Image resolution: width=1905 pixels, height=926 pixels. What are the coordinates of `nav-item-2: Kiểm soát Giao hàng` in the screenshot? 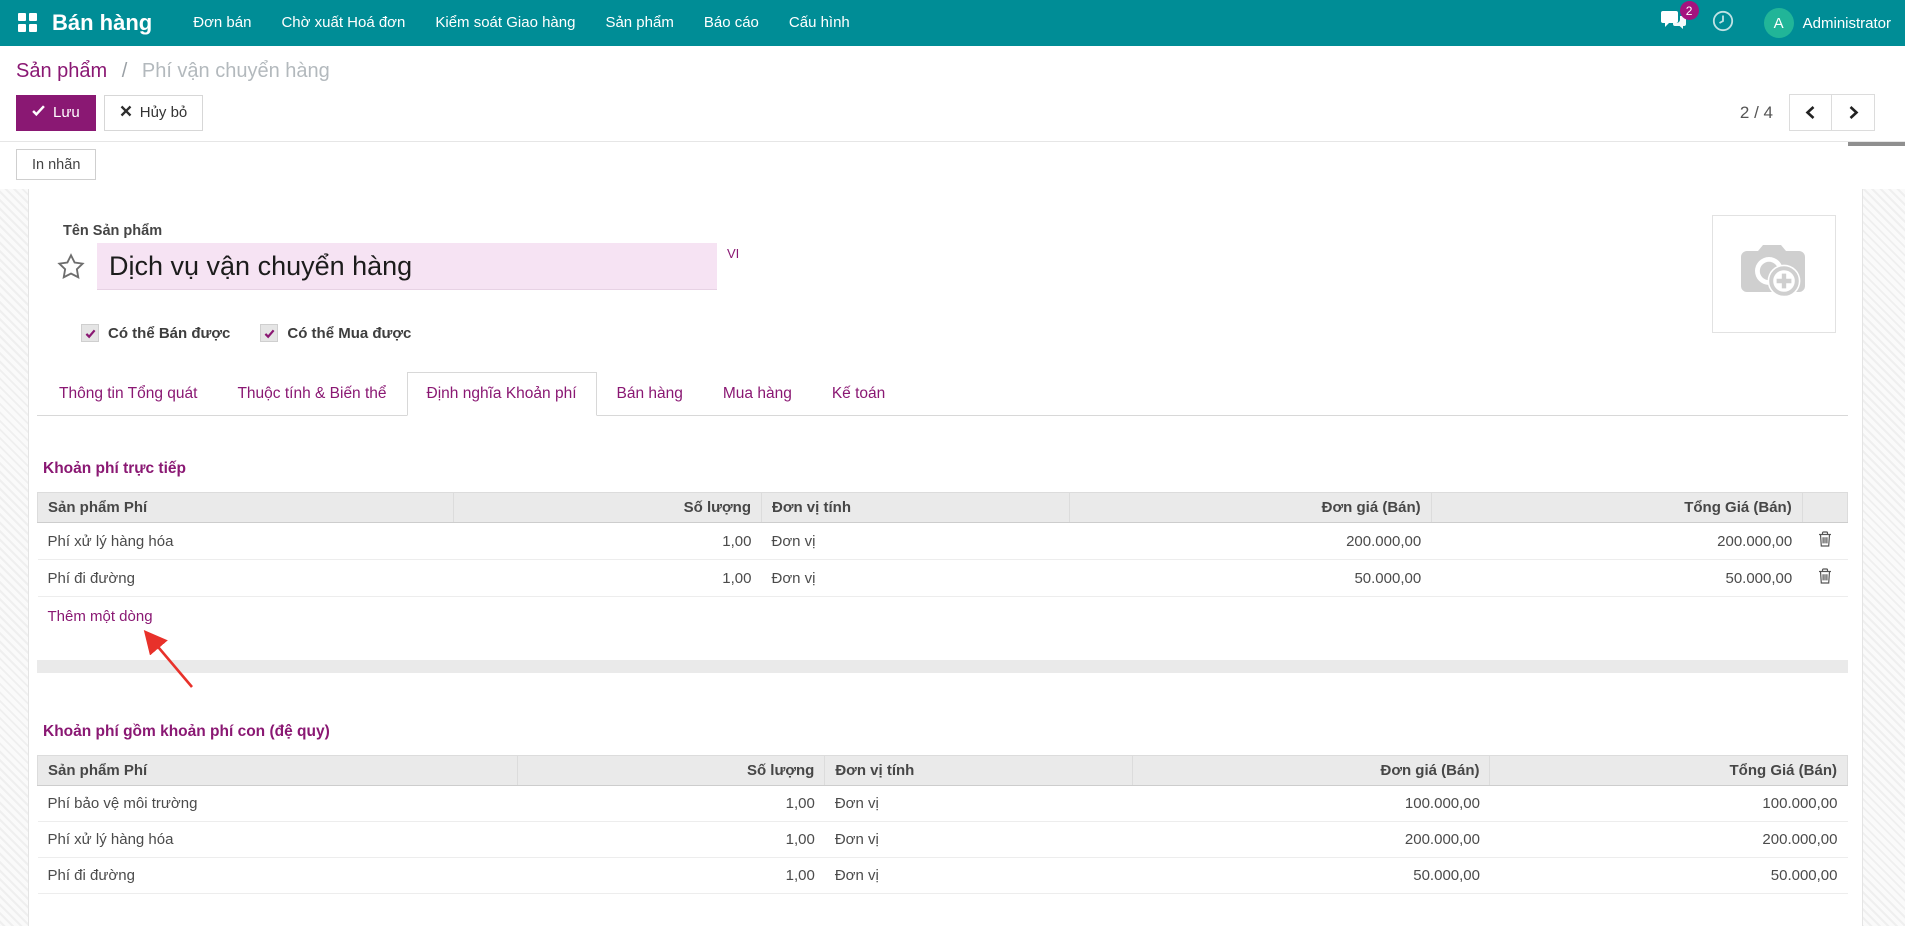 It's located at (505, 23).